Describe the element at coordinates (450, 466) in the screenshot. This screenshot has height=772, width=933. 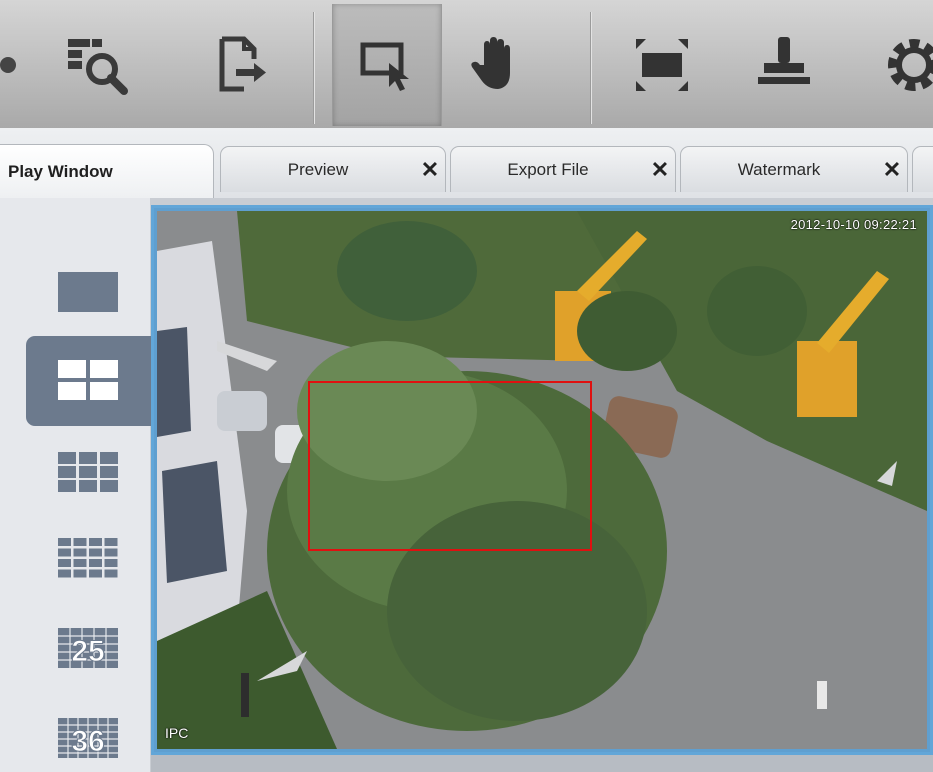
I see `selection-rectangle` at that location.